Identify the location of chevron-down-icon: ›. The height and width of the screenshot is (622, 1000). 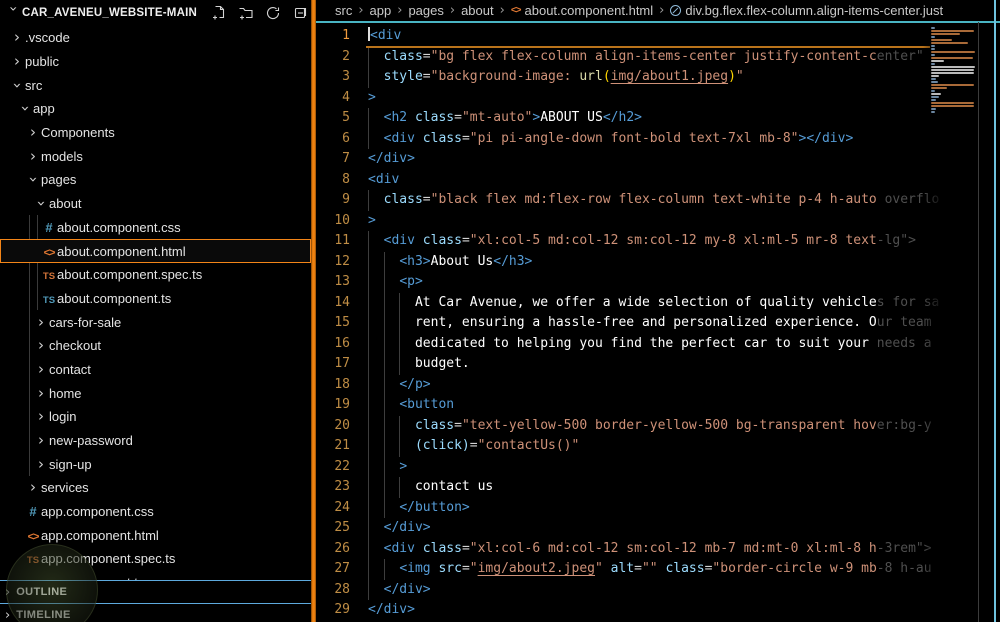
(13, 13).